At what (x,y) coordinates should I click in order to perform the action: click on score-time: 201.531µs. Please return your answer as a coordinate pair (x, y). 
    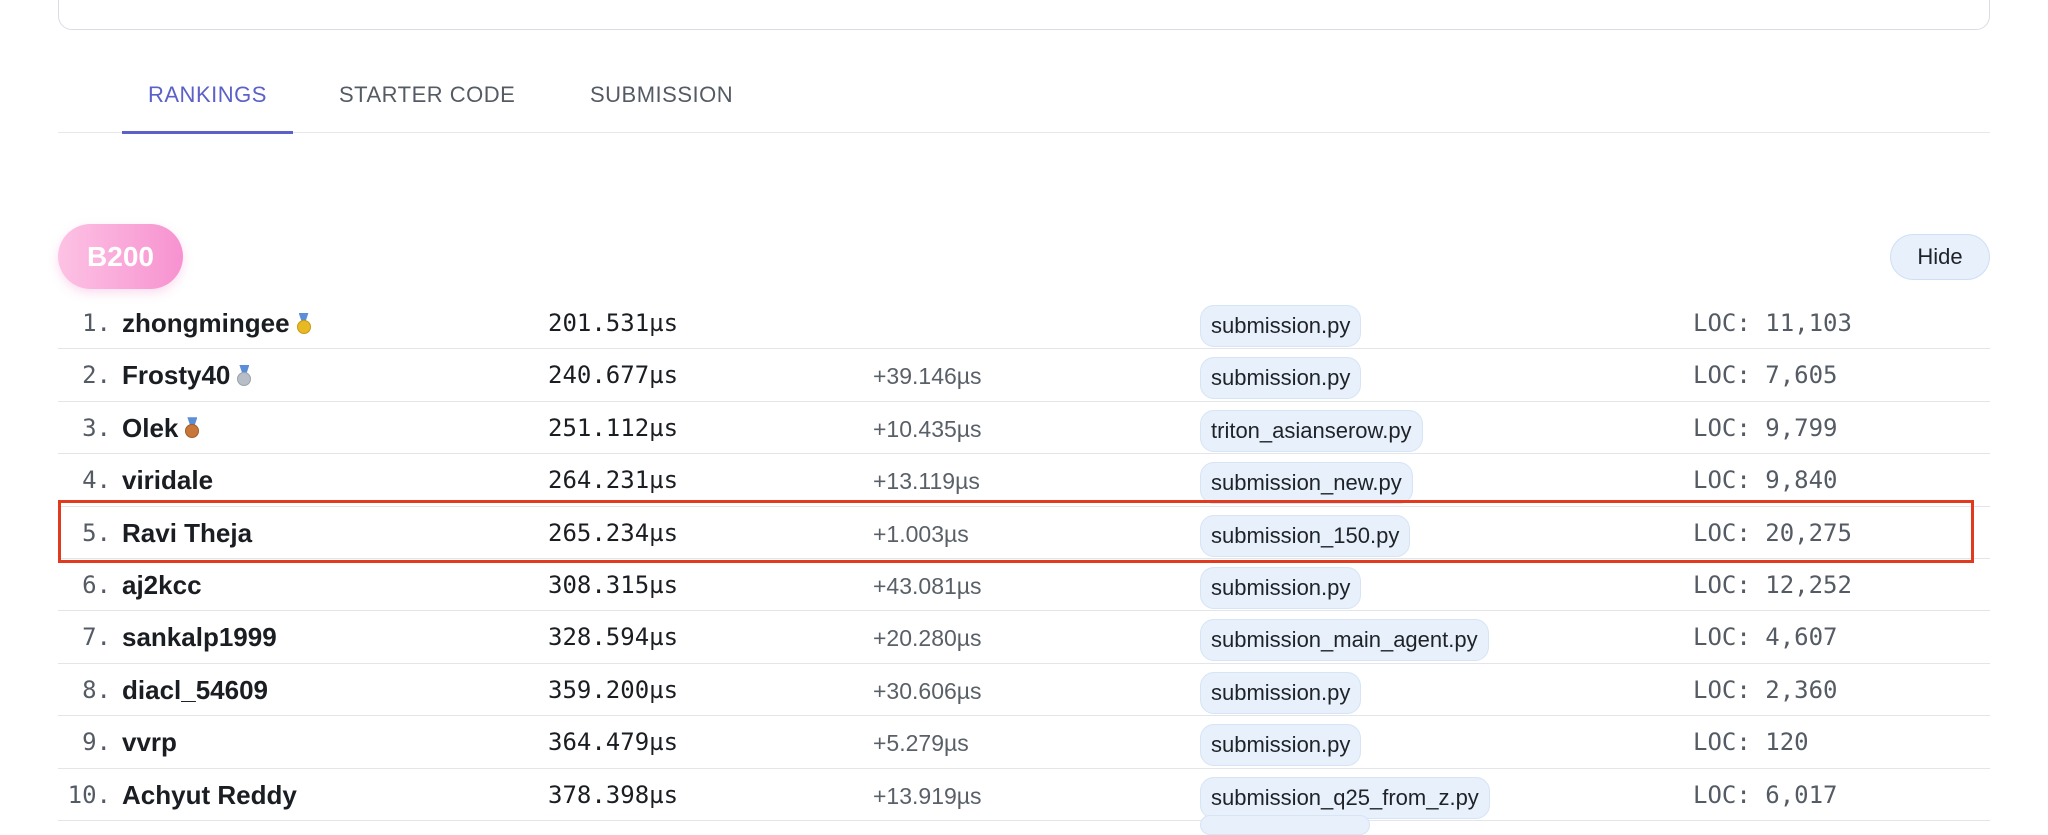
    Looking at the image, I should click on (613, 323).